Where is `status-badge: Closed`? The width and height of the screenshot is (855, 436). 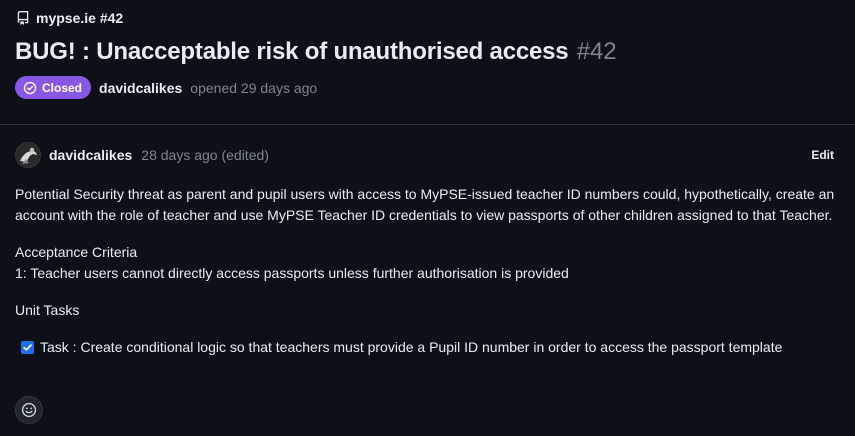 status-badge: Closed is located at coordinates (53, 87).